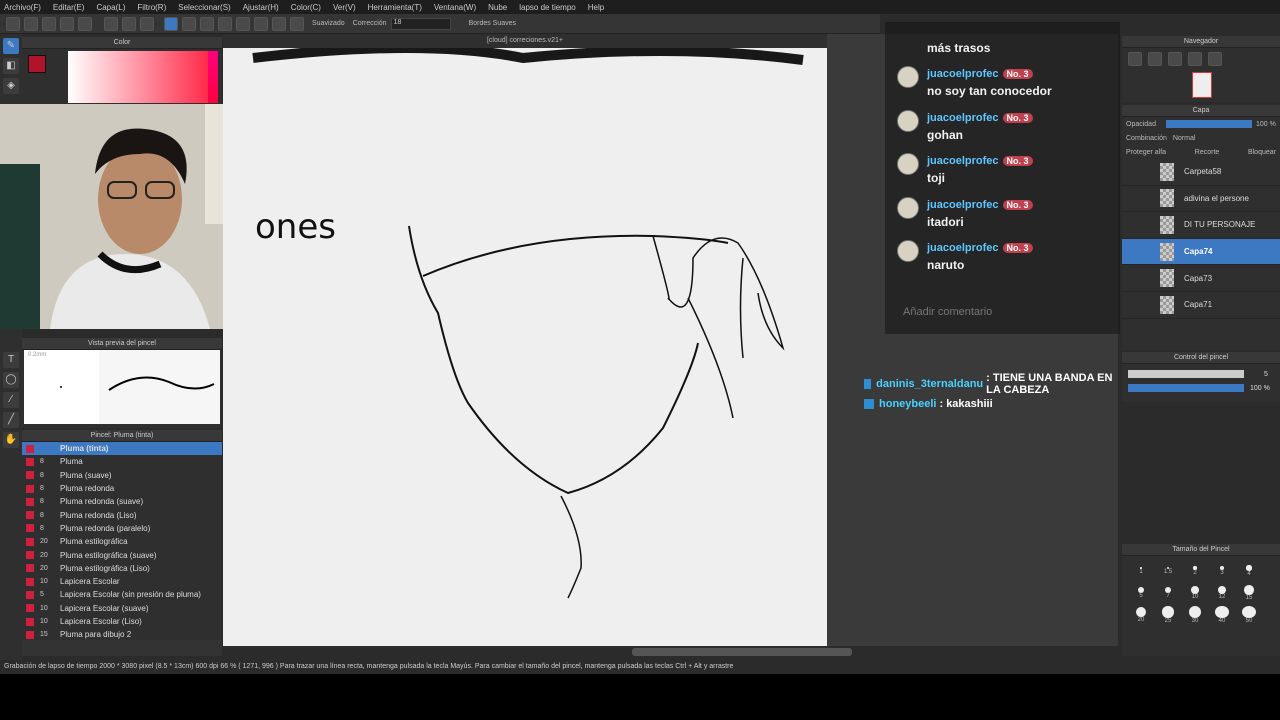 This screenshot has width=1280, height=720. I want to click on menu-item: Ventana(W), so click(455, 7).